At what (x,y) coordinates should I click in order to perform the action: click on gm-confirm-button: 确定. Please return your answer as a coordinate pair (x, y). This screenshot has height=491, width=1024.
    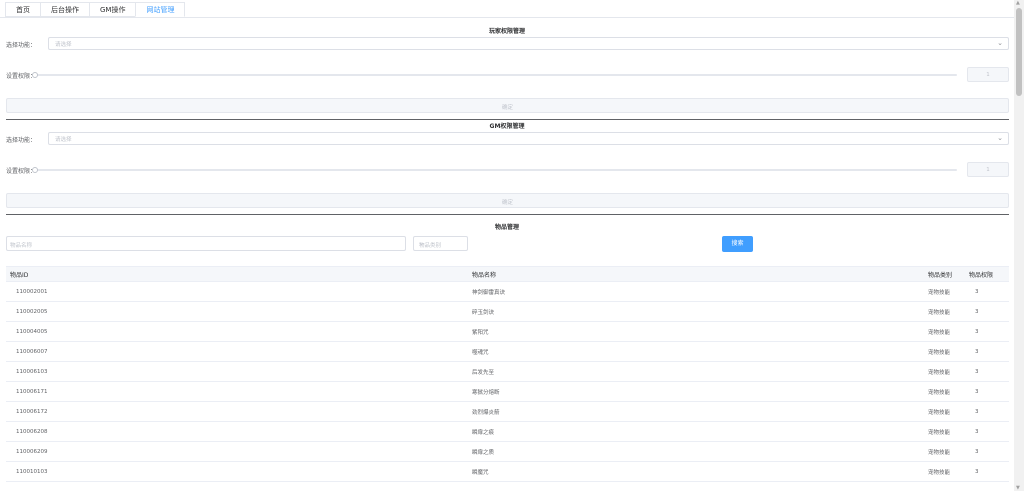
    Looking at the image, I should click on (507, 200).